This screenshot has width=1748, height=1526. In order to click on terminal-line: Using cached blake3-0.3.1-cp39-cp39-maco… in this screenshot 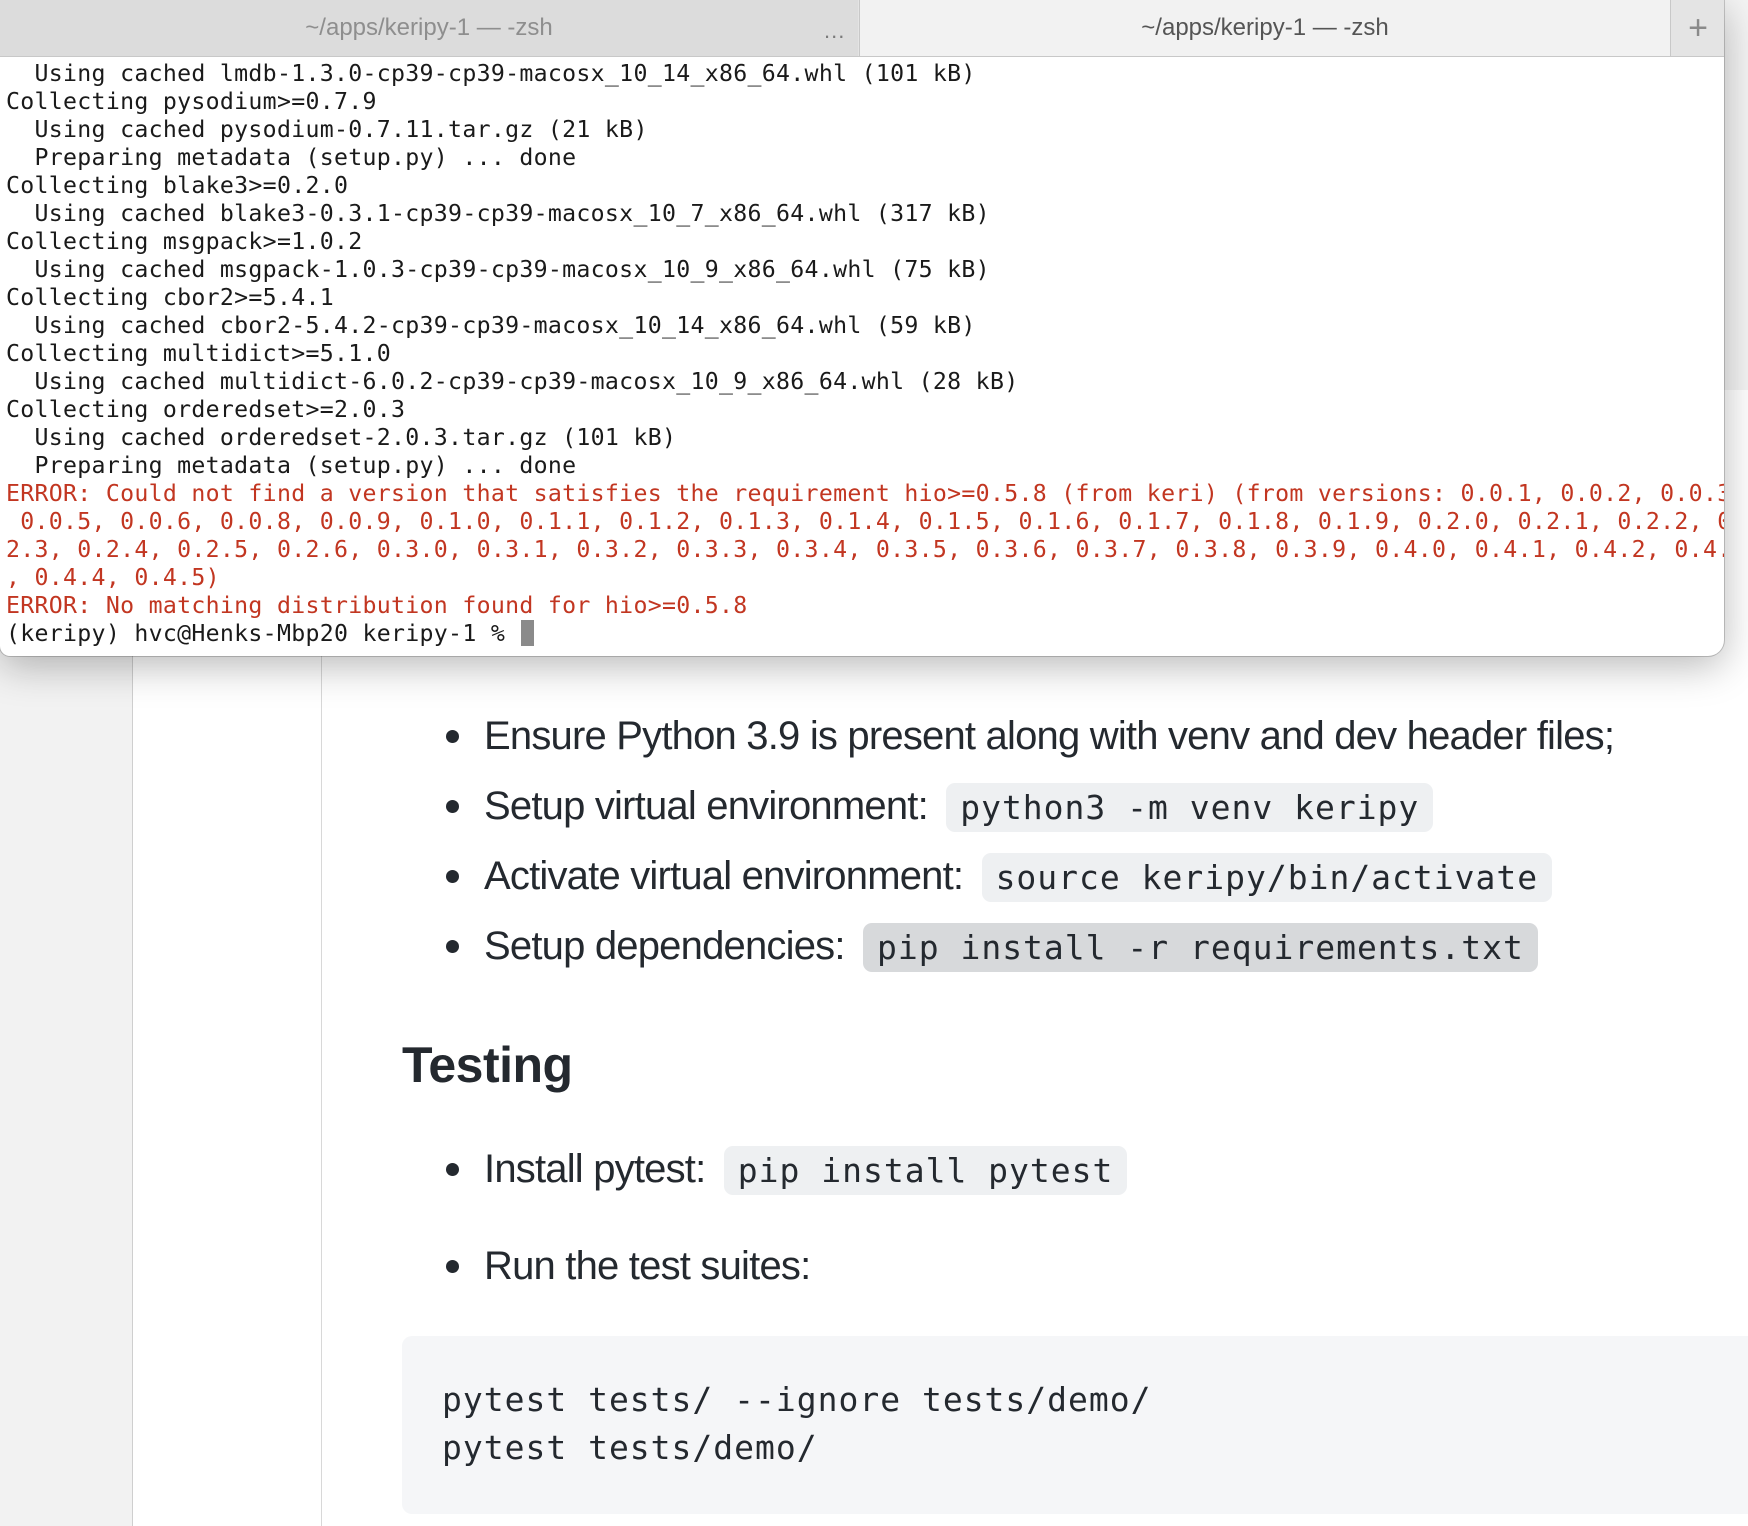, I will do `click(498, 213)`.